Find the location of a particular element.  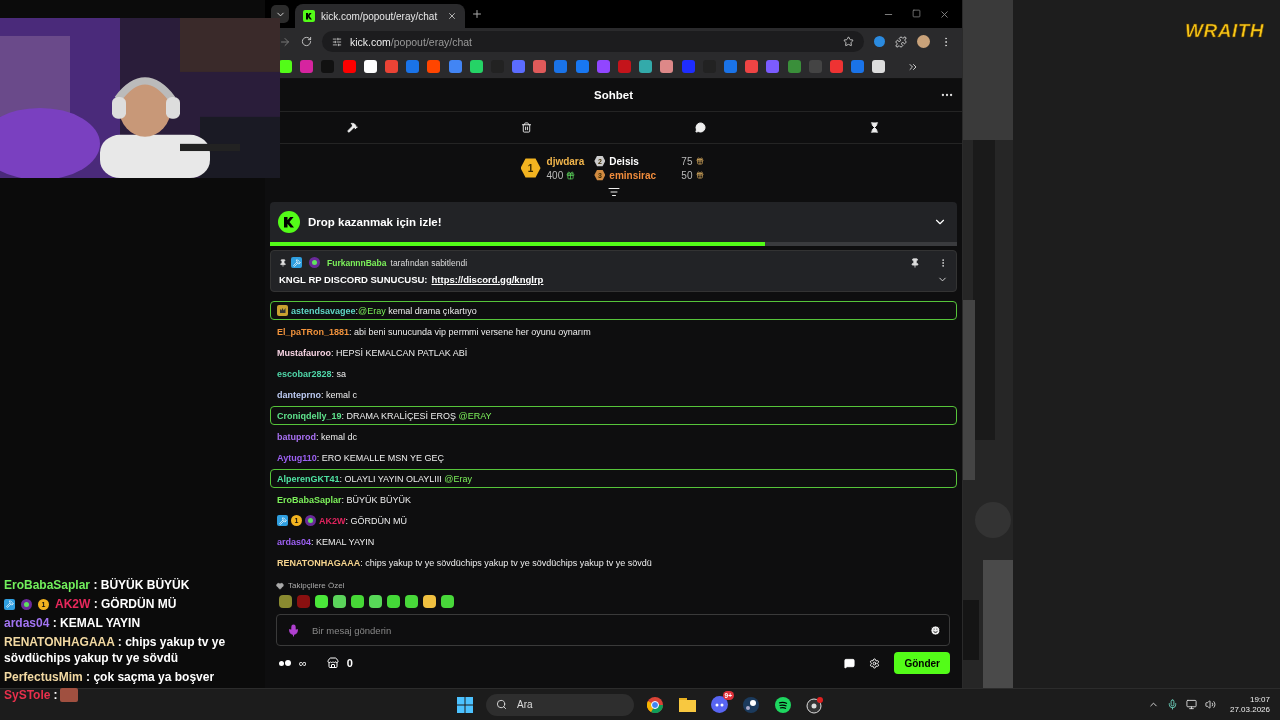

clock: 19:07 27.03.2026 is located at coordinates (1249, 704).